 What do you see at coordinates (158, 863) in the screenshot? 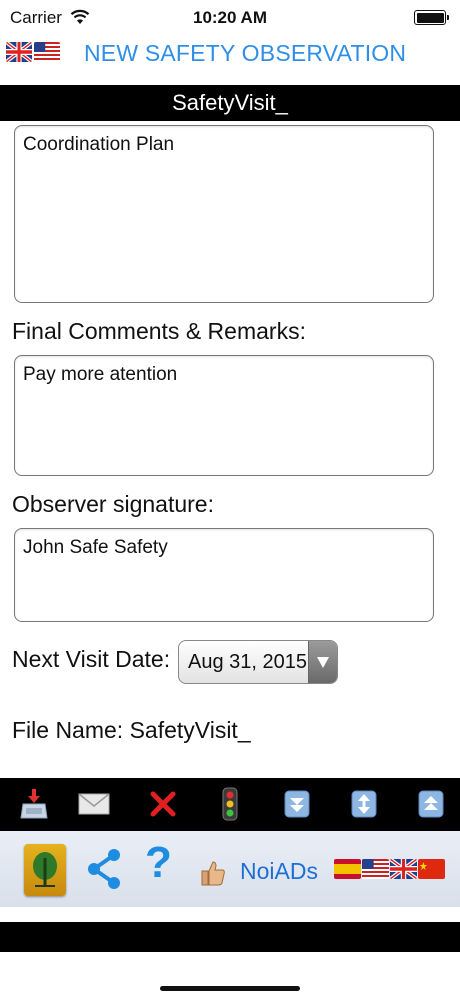
I see `help-icon: ?` at bounding box center [158, 863].